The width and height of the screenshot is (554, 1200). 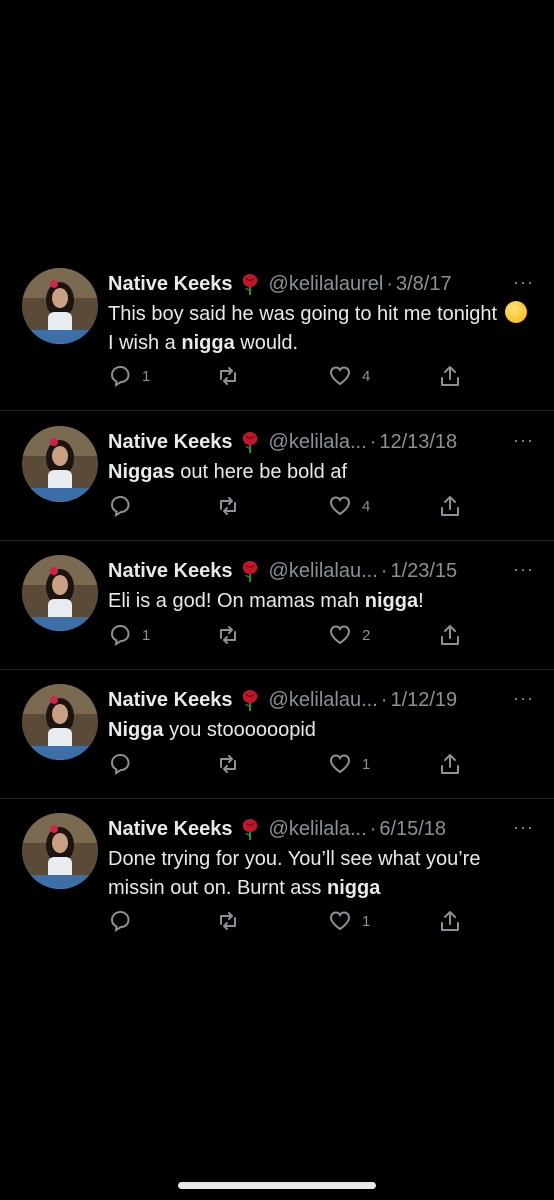 I want to click on text-part: Eli is a god! On mamas mah, so click(x=236, y=601).